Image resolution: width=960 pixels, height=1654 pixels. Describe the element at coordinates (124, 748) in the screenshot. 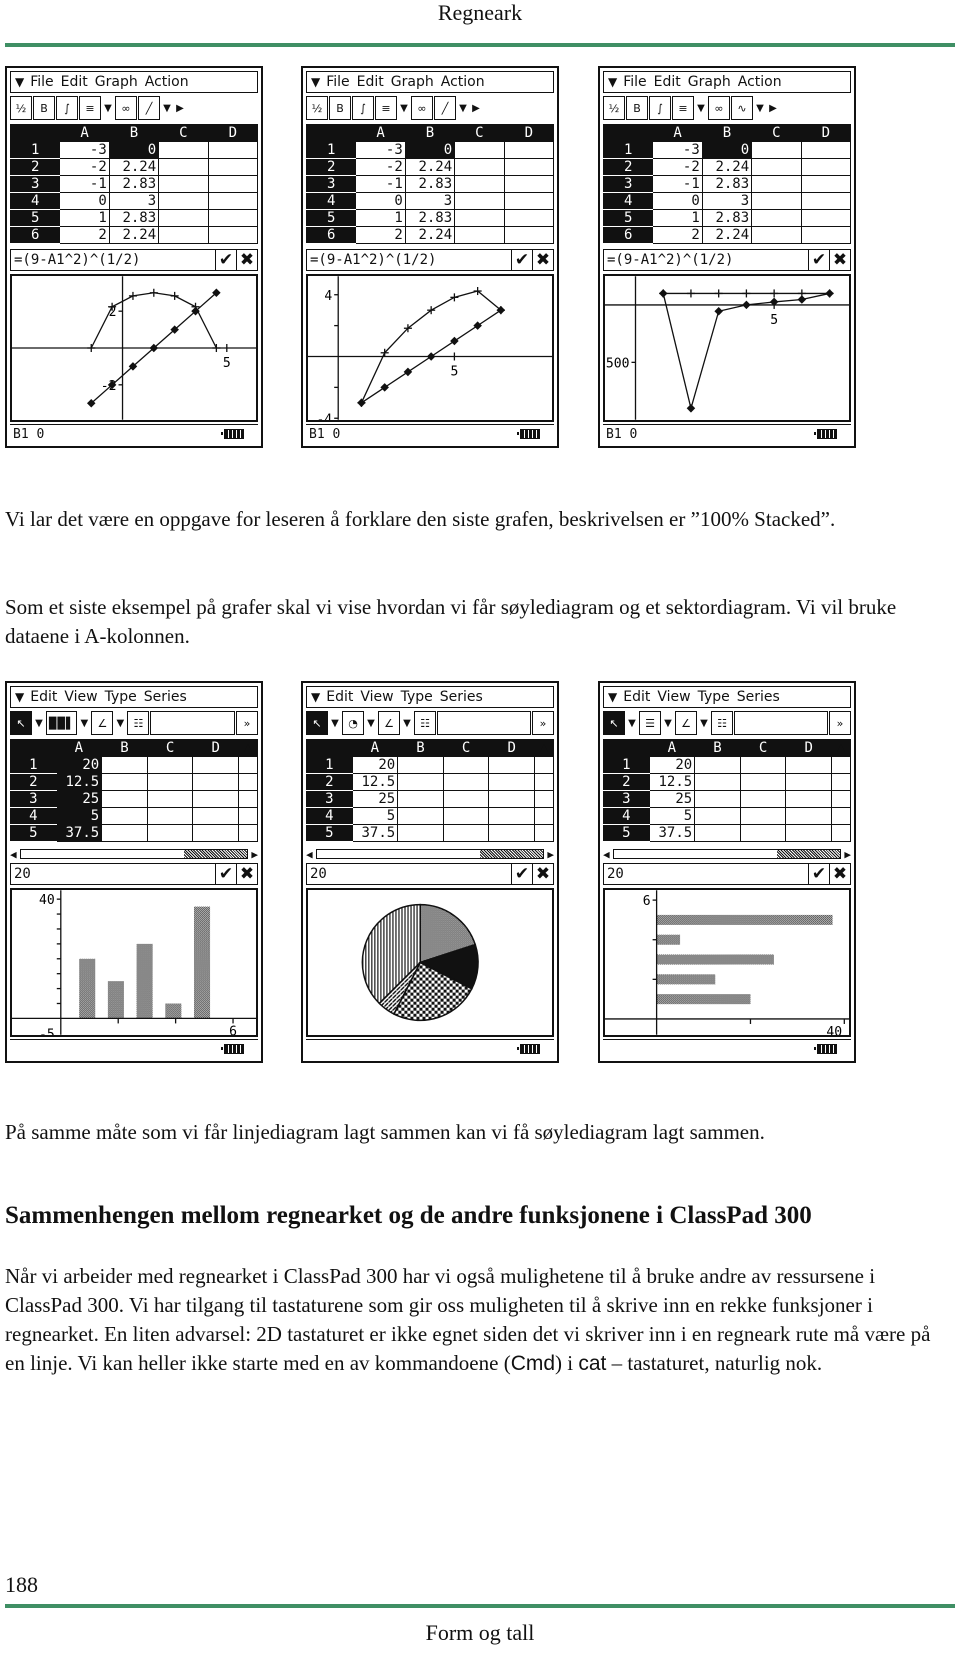

I see `column-header-b: B` at that location.